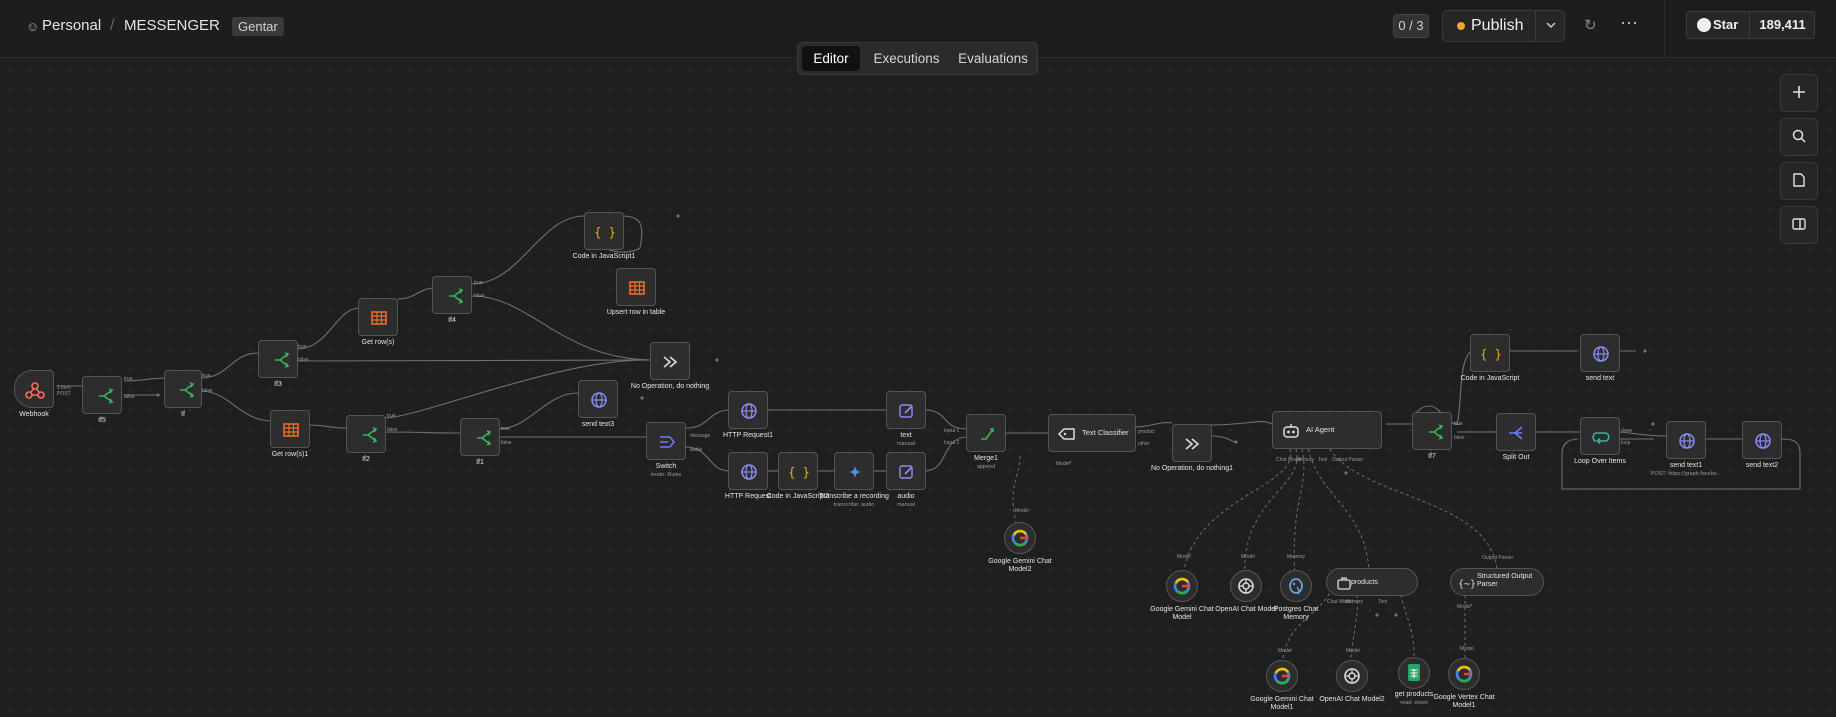 Image resolution: width=1836 pixels, height=717 pixels. I want to click on node-openai2, so click(1352, 676).